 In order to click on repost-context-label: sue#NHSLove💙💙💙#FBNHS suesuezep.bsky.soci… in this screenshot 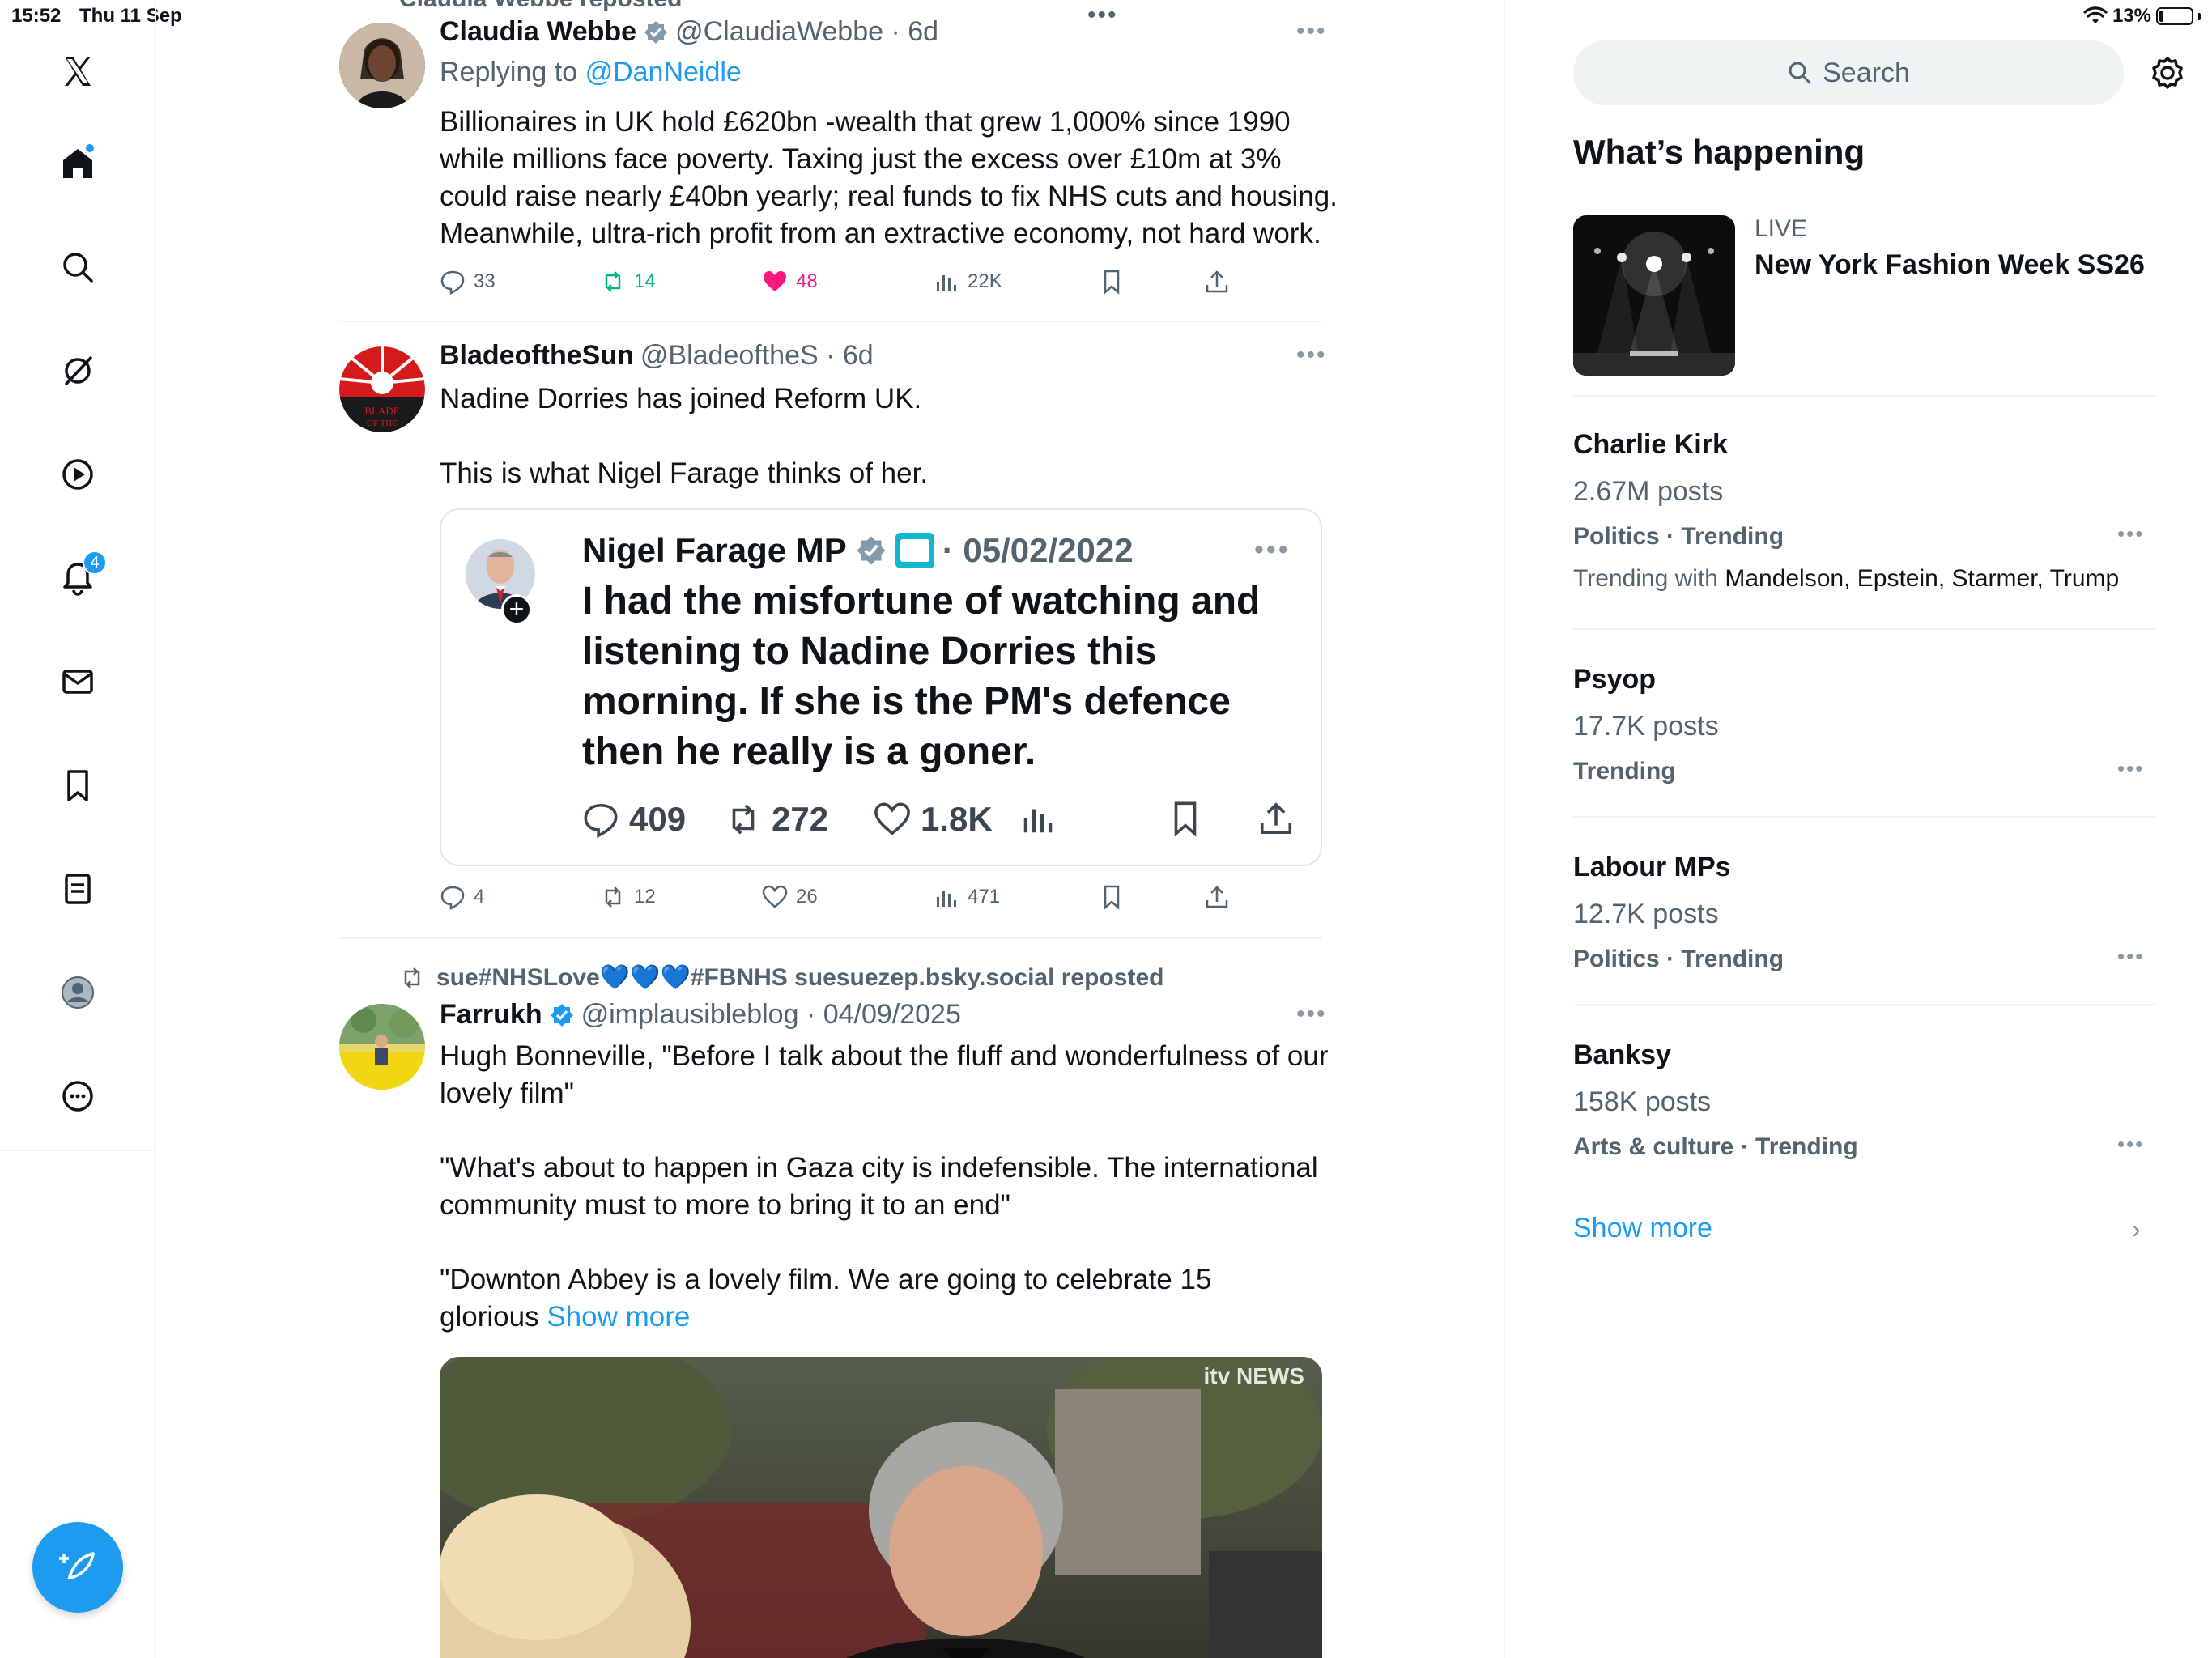, I will do `click(799, 977)`.